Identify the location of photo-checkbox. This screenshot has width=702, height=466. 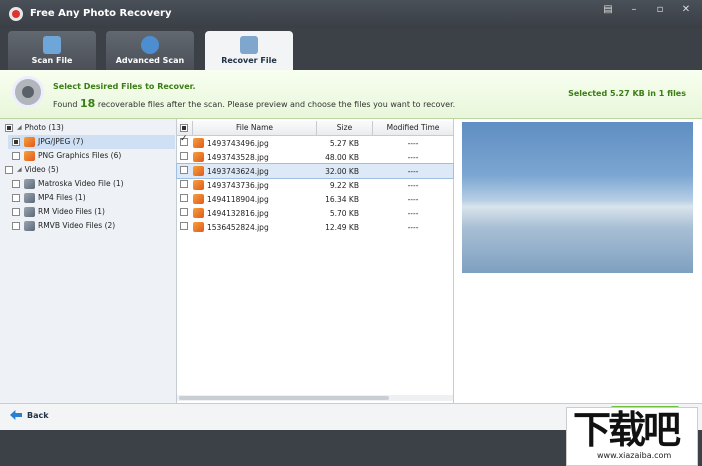
(9, 128).